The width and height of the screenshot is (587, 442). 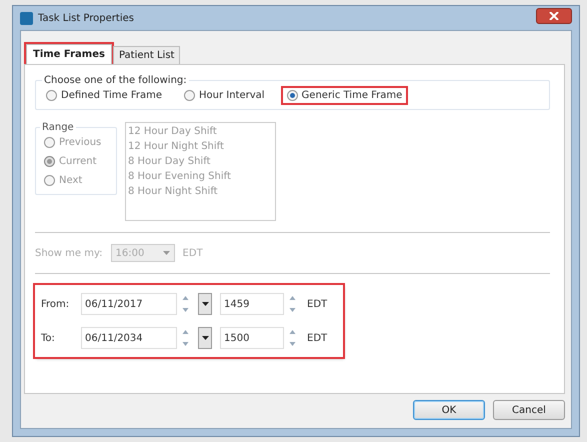 What do you see at coordinates (252, 338) in the screenshot?
I see `time-field: 1500` at bounding box center [252, 338].